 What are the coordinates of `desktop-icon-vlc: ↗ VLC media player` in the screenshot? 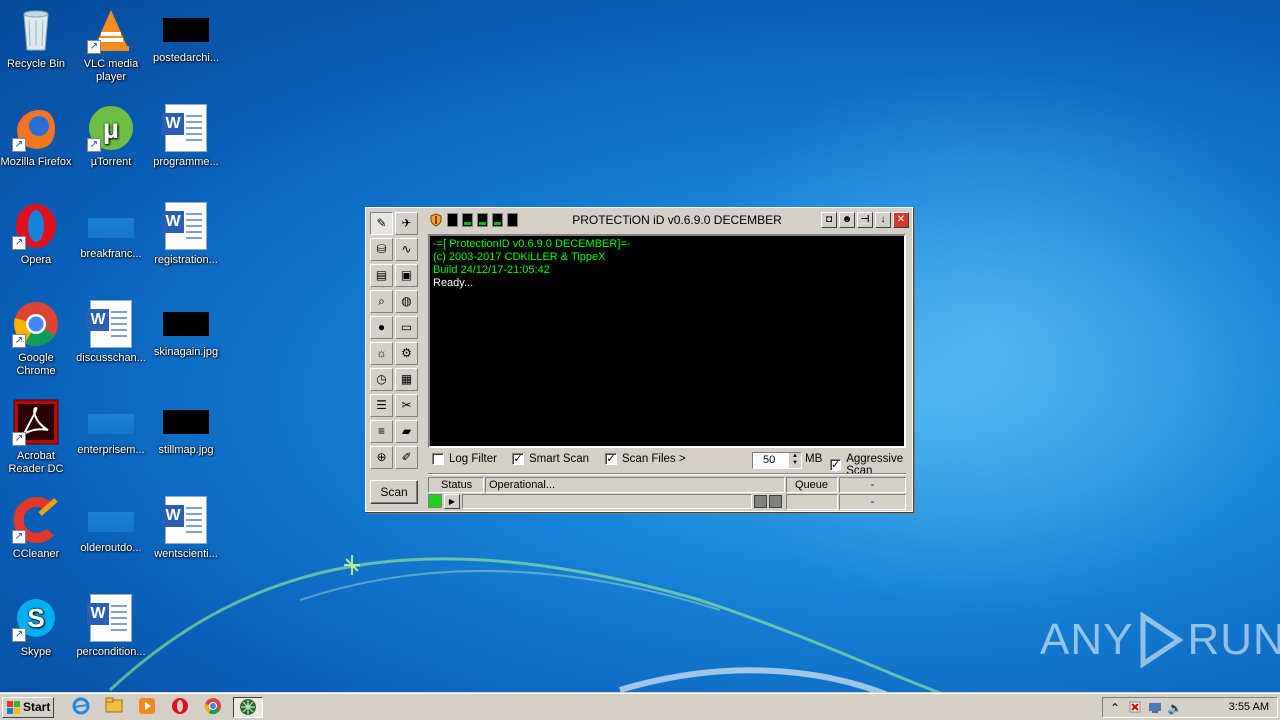 It's located at (111, 45).